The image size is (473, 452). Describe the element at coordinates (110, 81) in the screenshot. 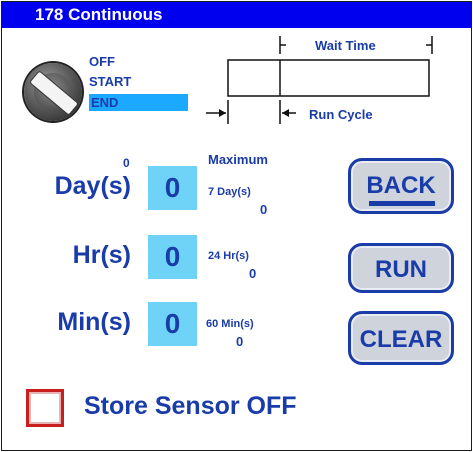

I see `mode-option-start: START` at that location.